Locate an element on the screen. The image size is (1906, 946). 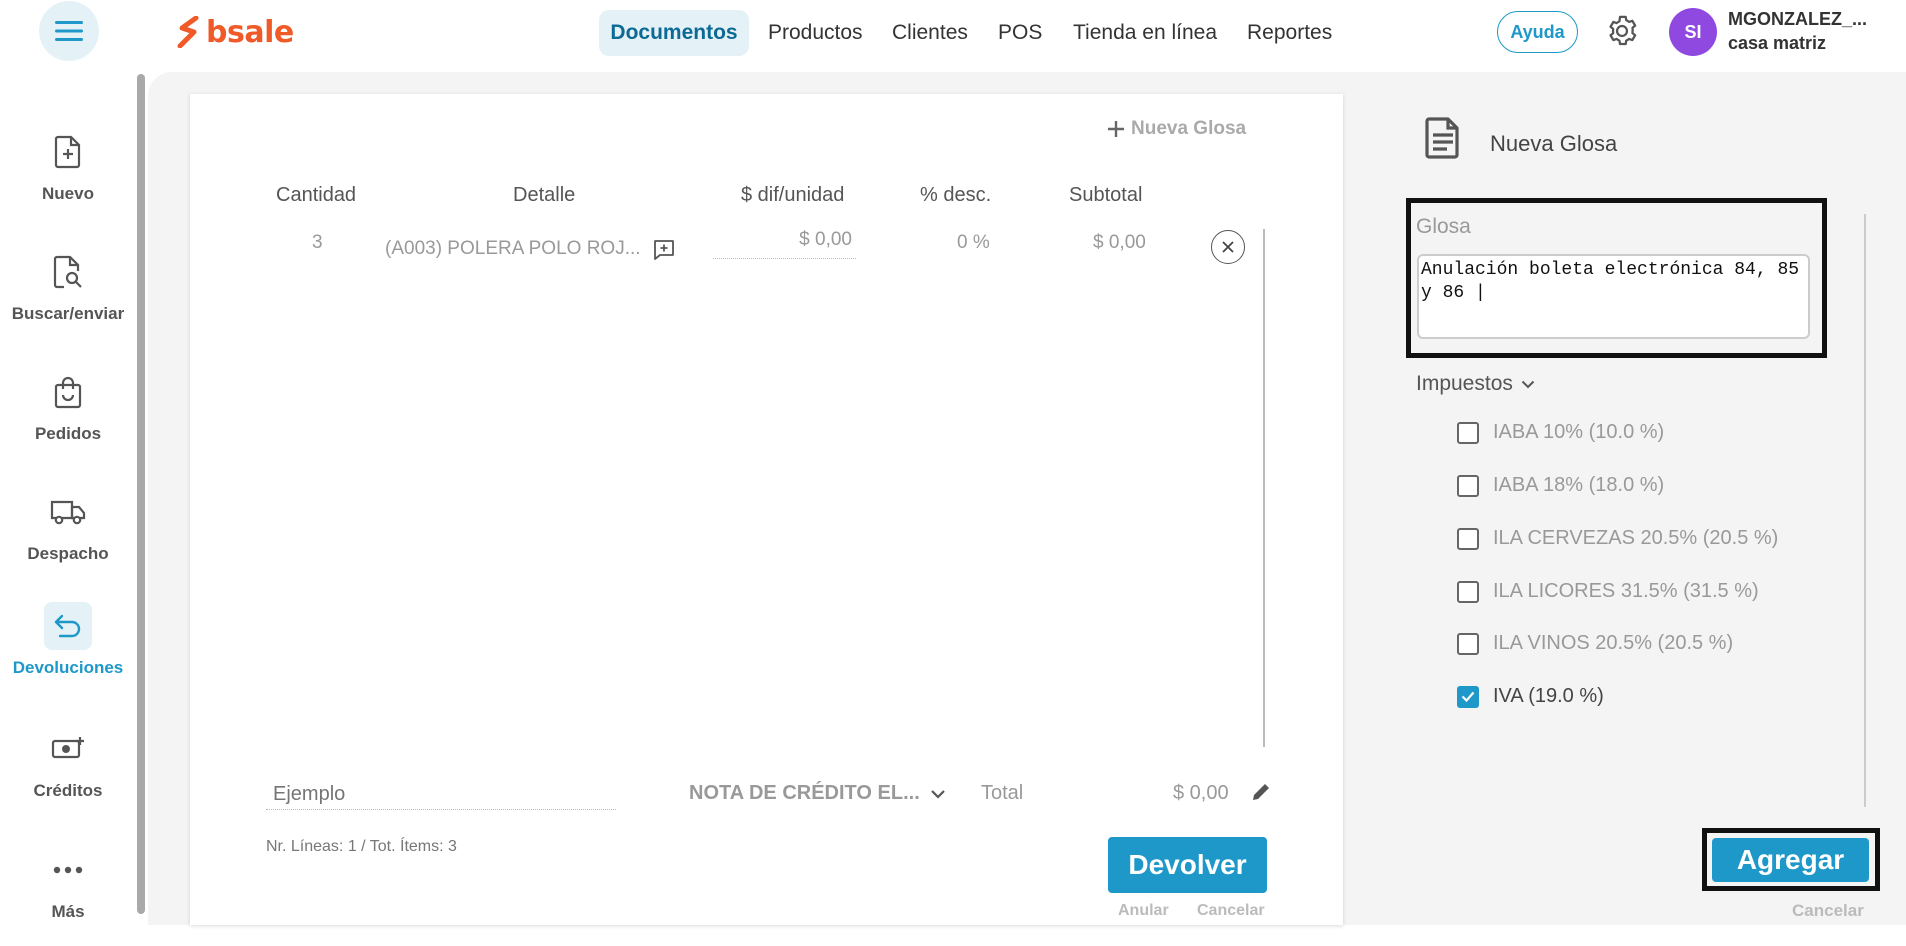
row-subtotal: $ 0,00 is located at coordinates (1119, 242).